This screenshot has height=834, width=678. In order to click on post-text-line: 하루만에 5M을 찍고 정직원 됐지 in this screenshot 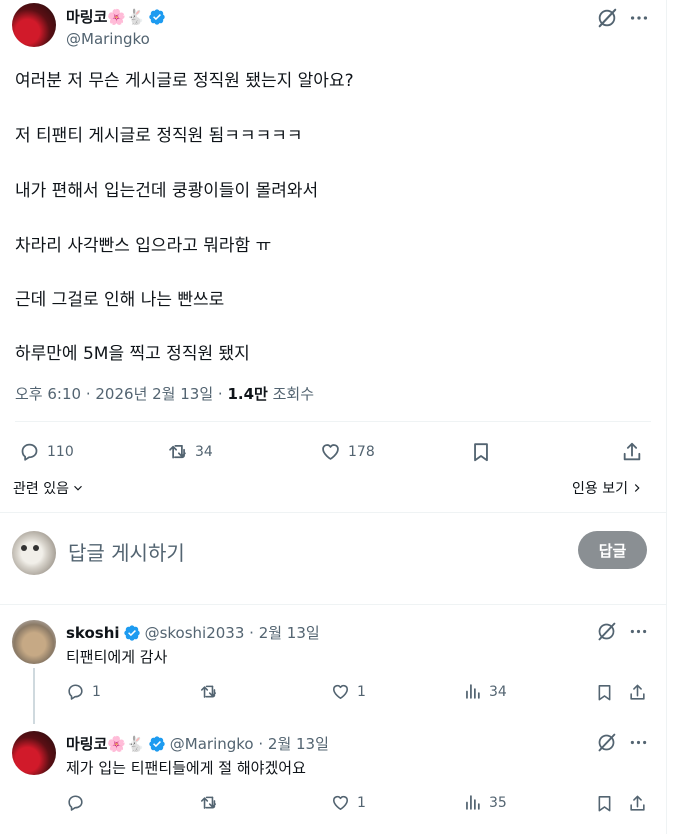, I will do `click(132, 354)`.